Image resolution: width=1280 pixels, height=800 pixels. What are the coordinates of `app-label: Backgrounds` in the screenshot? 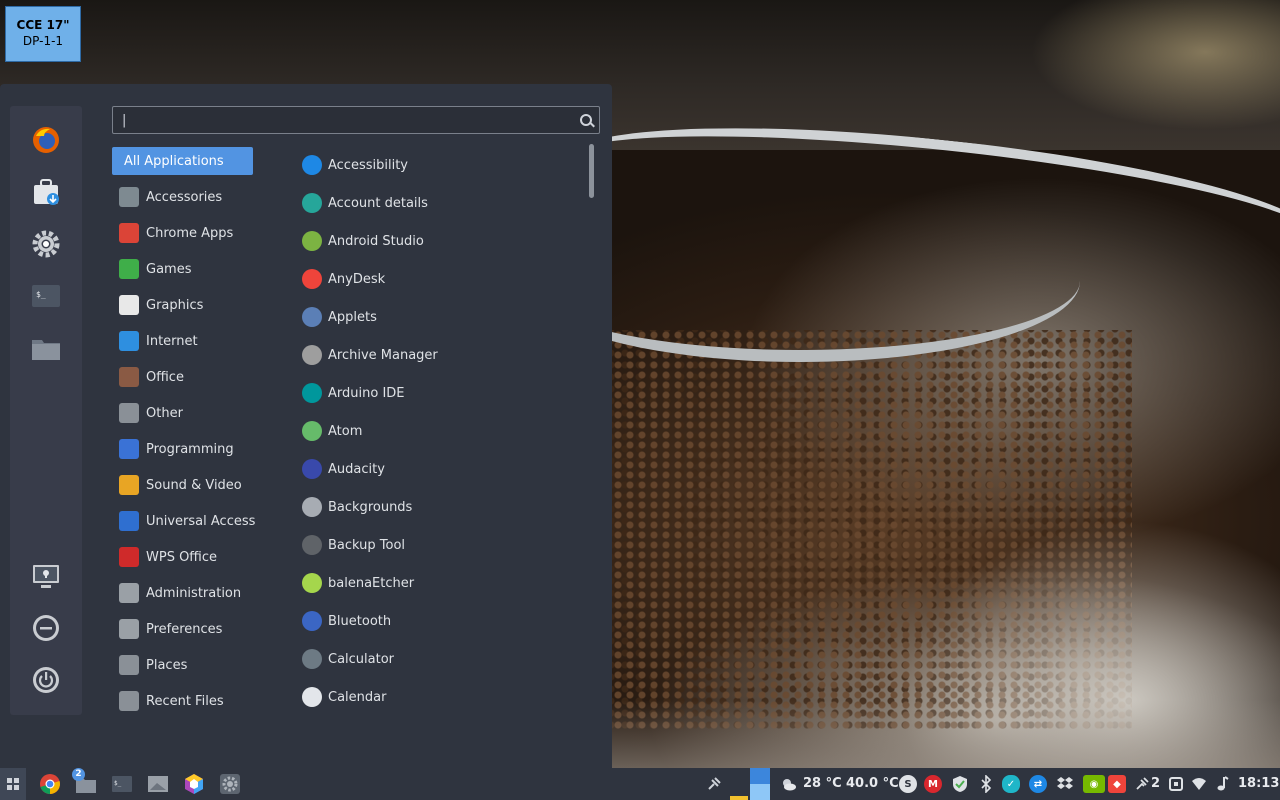 It's located at (370, 507).